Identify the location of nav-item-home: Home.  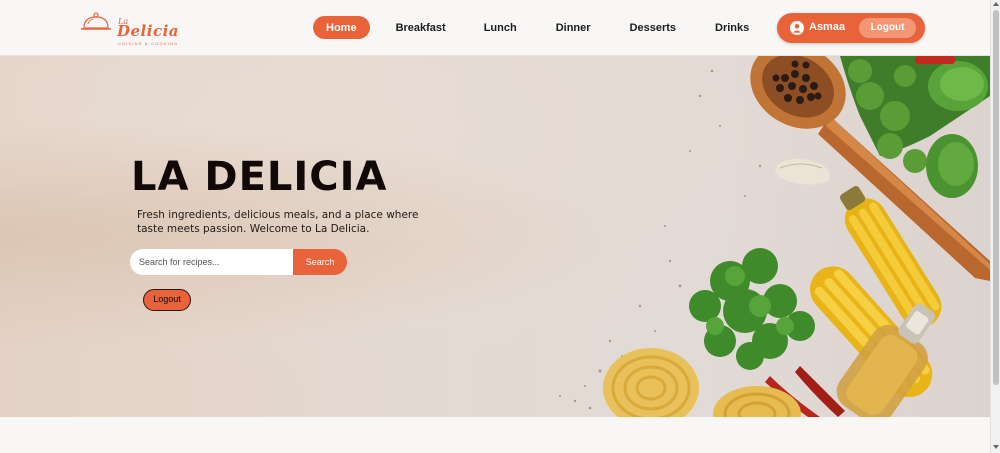
(341, 27).